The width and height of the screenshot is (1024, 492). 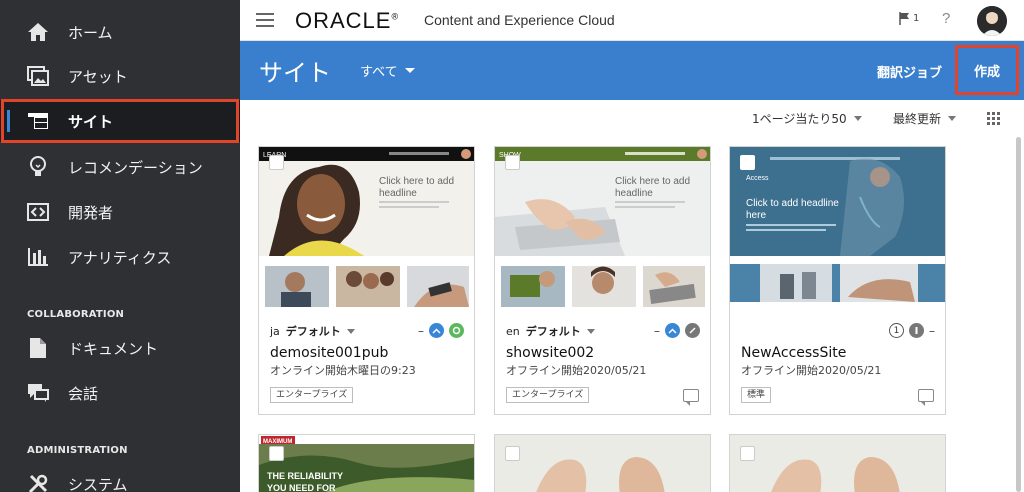 What do you see at coordinates (347, 20) in the screenshot?
I see `oracle-logo: ORACLE®` at bounding box center [347, 20].